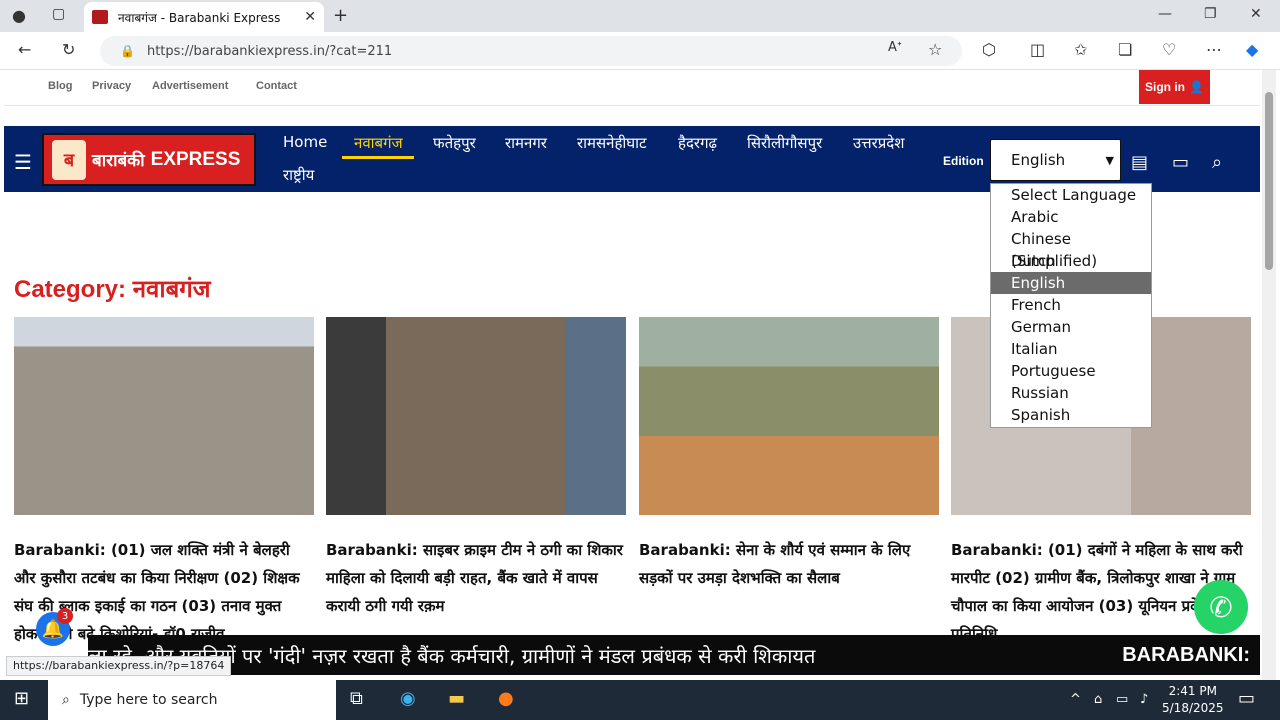  I want to click on menu-rashtriya: राष्ट्रीय, so click(298, 175).